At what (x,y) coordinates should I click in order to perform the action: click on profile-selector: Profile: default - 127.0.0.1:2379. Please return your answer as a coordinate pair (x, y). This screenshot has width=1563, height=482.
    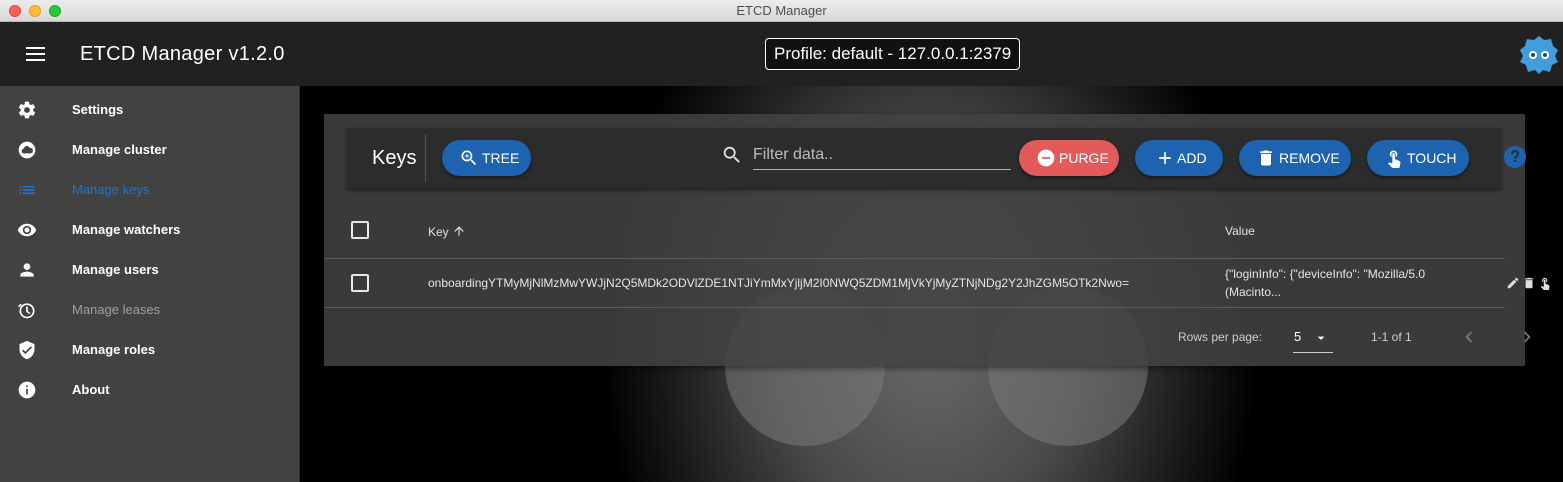
    Looking at the image, I should click on (893, 54).